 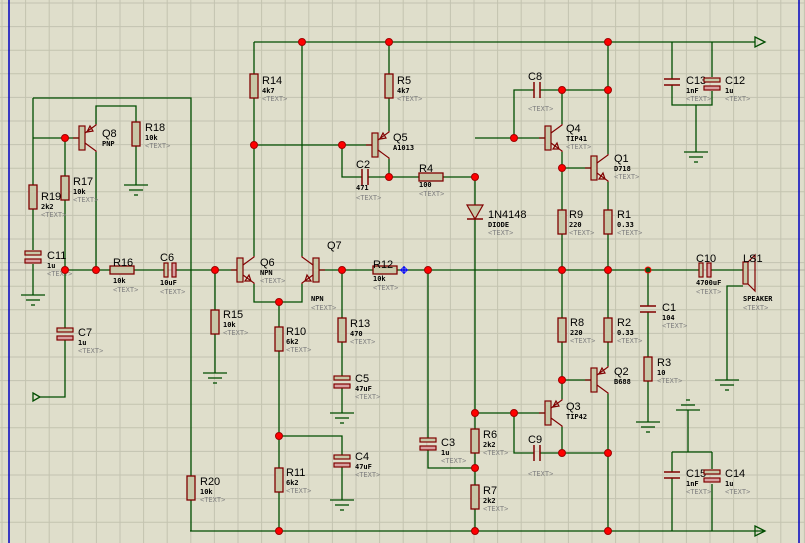 What do you see at coordinates (172, 274) in the screenshot?
I see `component-c6: C6 10uF<TEXT>` at bounding box center [172, 274].